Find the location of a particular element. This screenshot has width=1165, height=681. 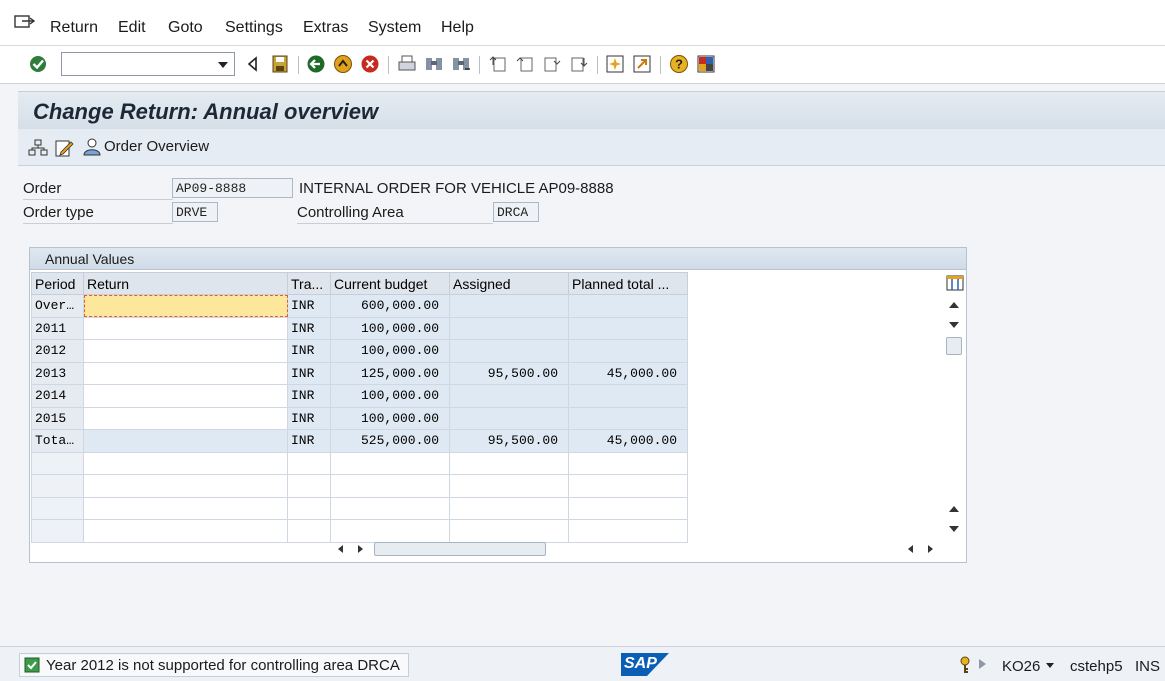

period-cell: 2013 is located at coordinates (57, 373).